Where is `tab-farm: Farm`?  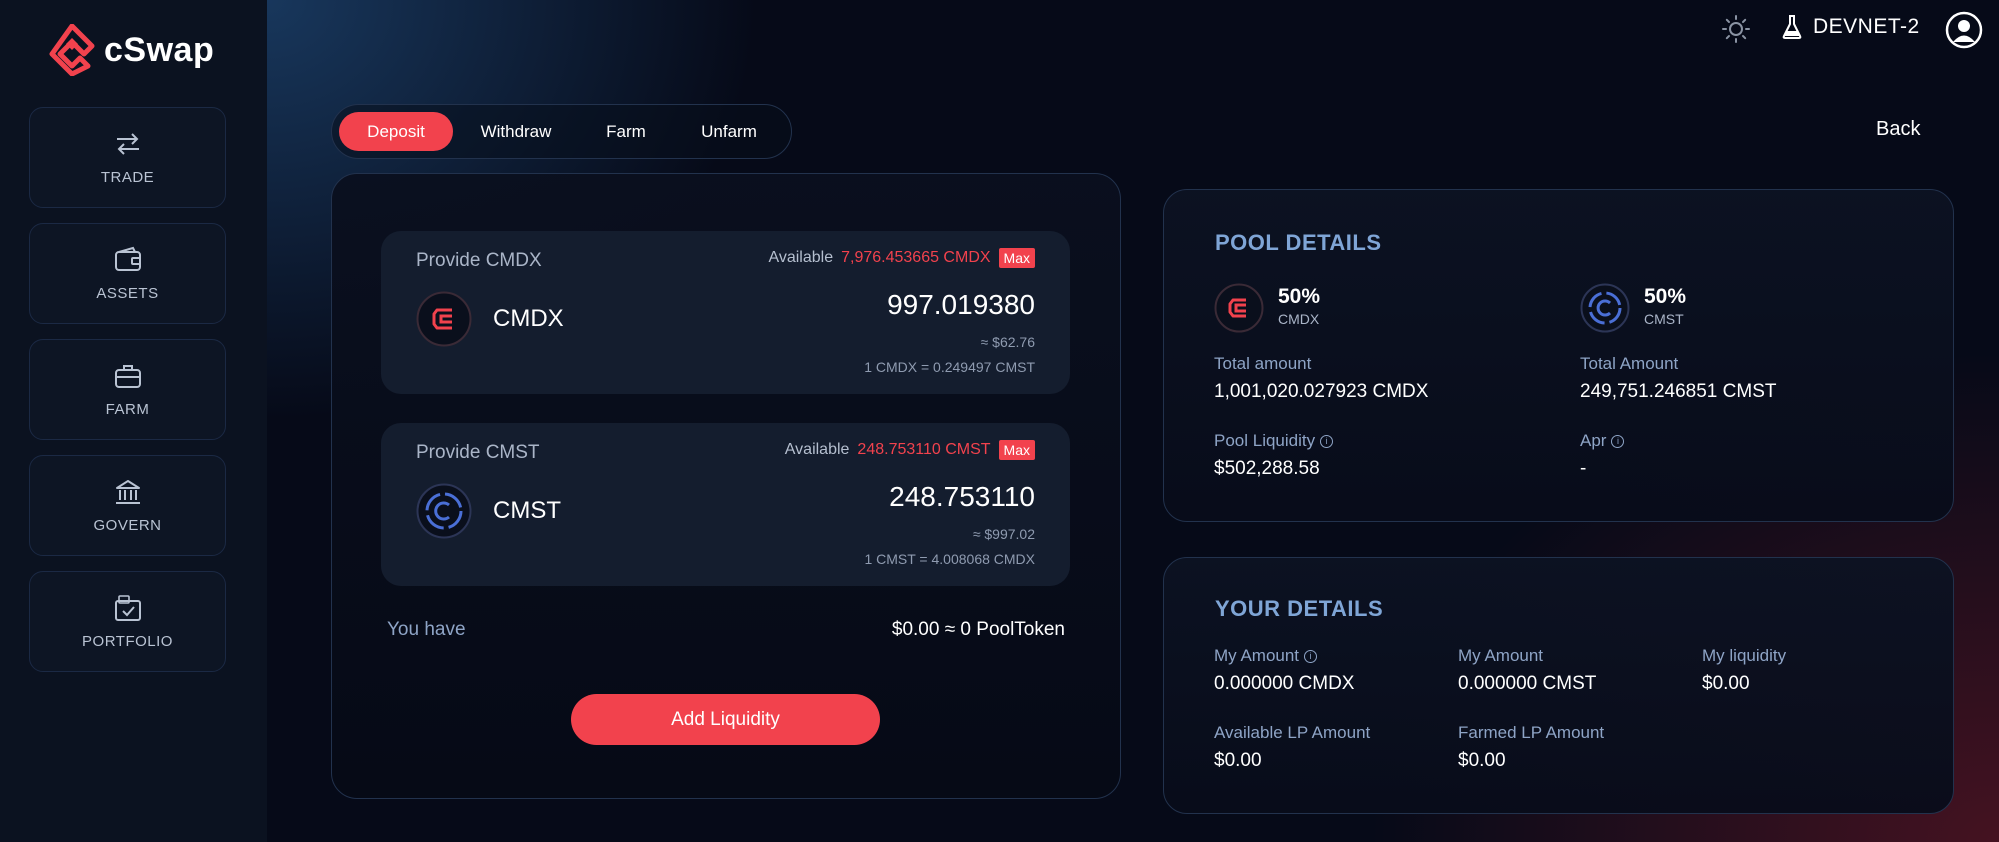
tab-farm: Farm is located at coordinates (626, 131).